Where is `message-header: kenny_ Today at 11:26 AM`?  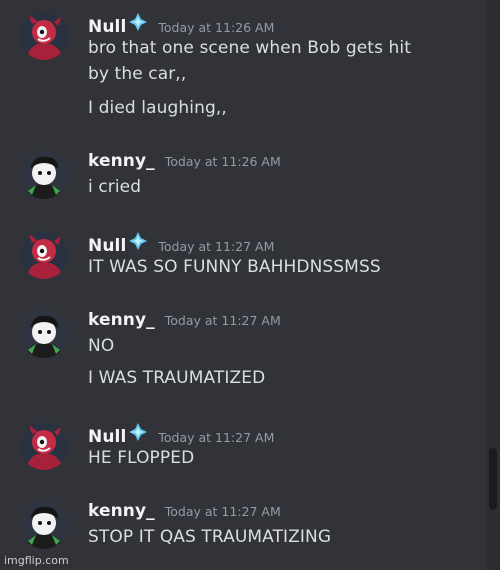 message-header: kenny_ Today at 11:26 AM is located at coordinates (184, 163).